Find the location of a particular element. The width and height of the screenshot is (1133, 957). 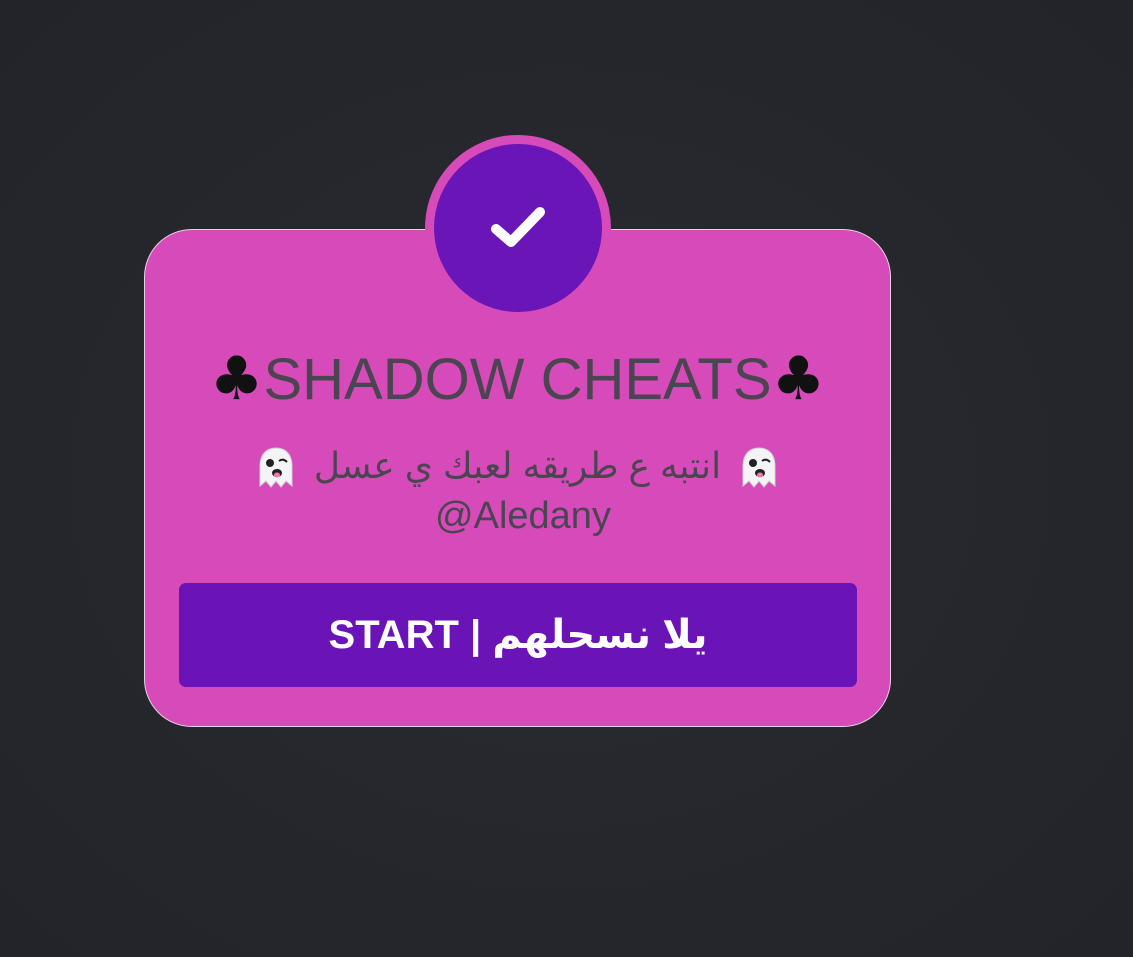

author-handle: @Aledany is located at coordinates (523, 516).